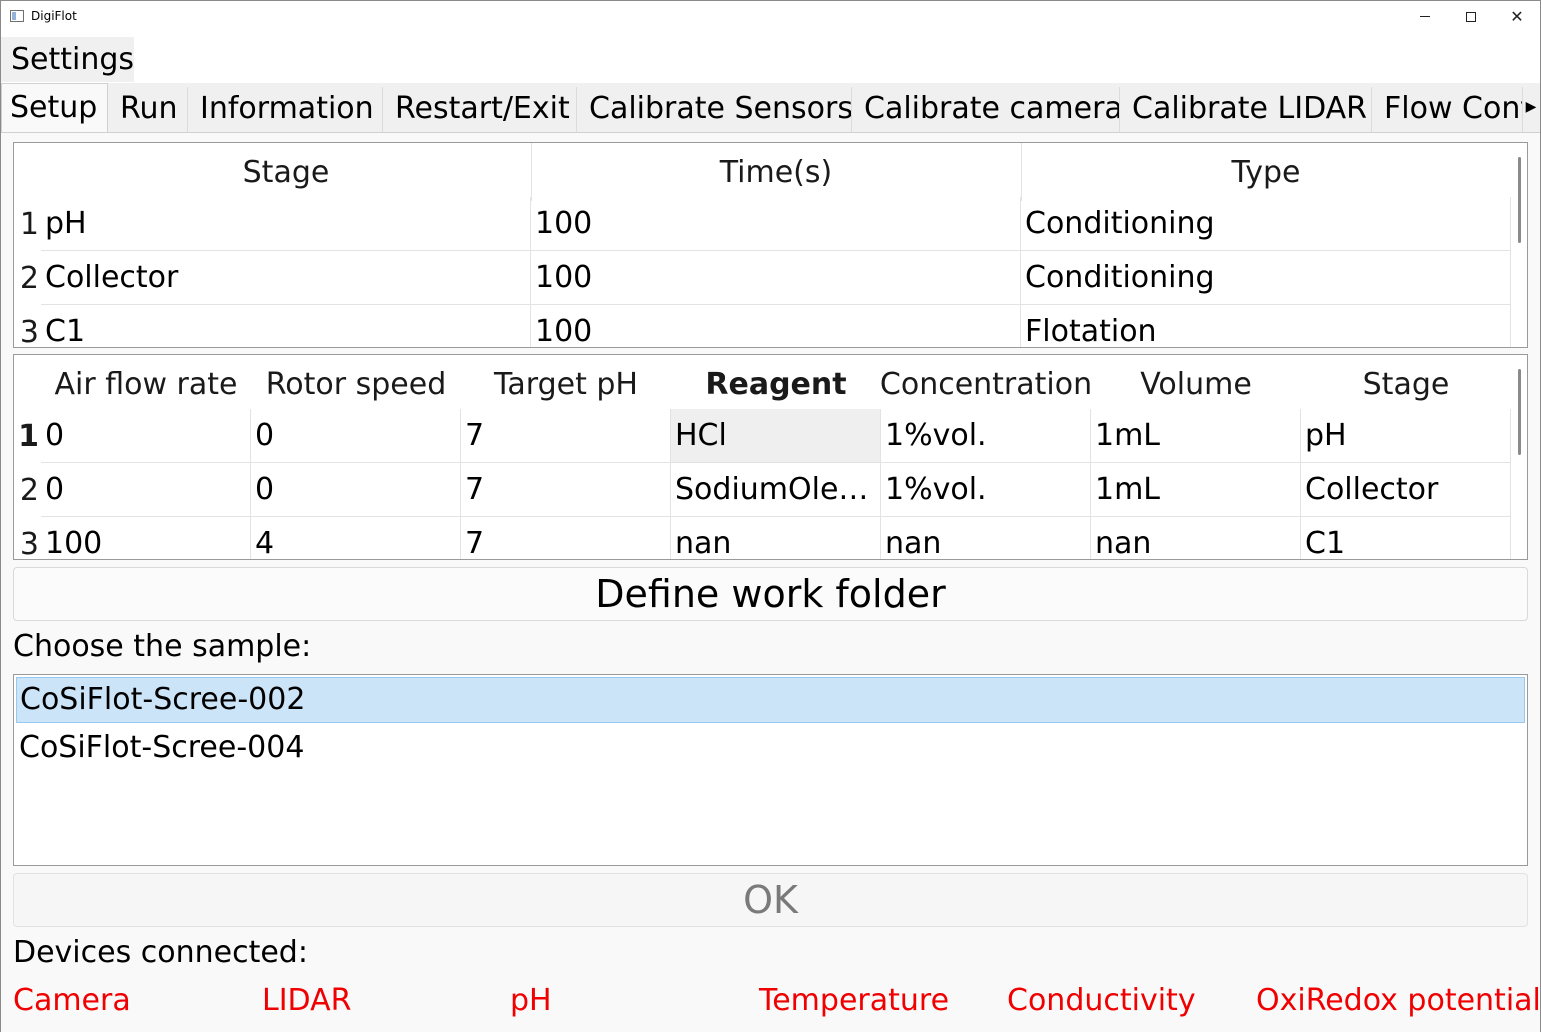 This screenshot has height=1032, width=1541. I want to click on column-header-rotor-speed: Rotor speed, so click(356, 384).